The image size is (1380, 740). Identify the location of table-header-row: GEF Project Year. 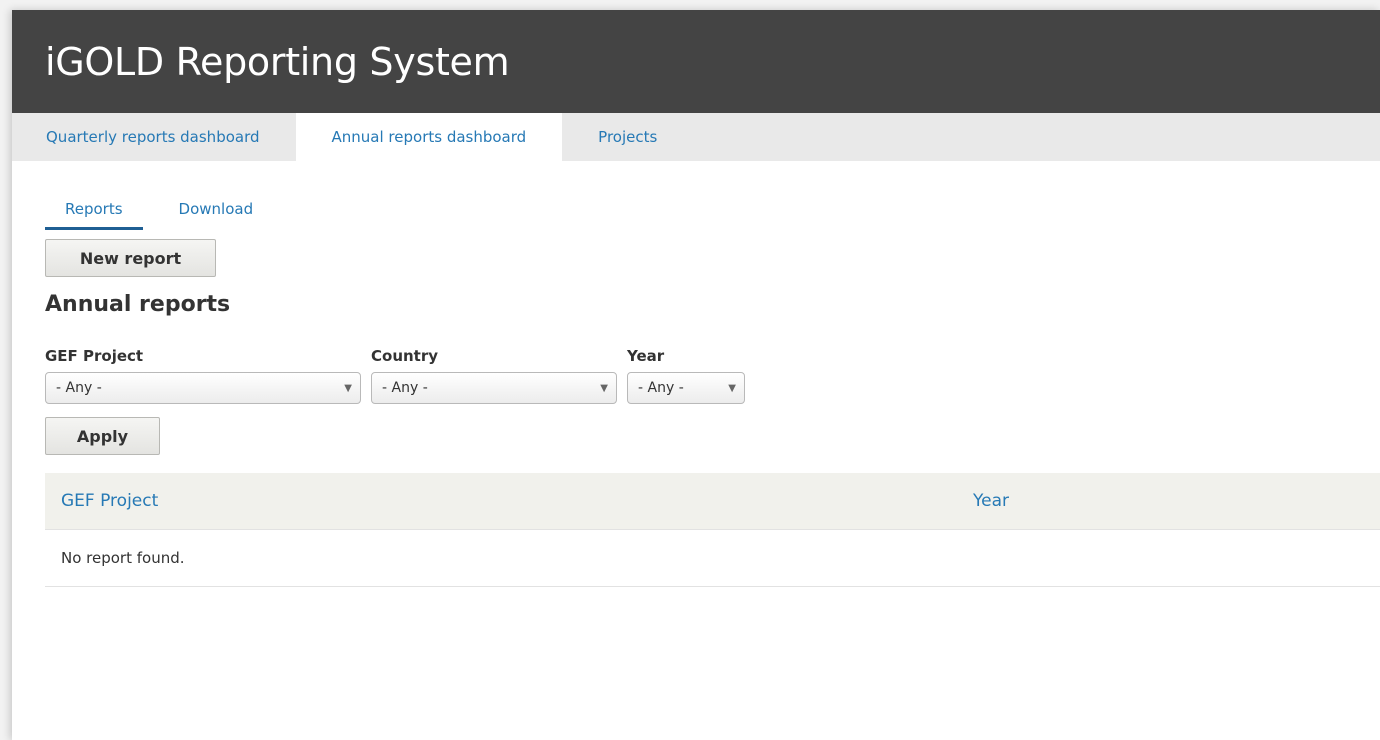
(712, 501).